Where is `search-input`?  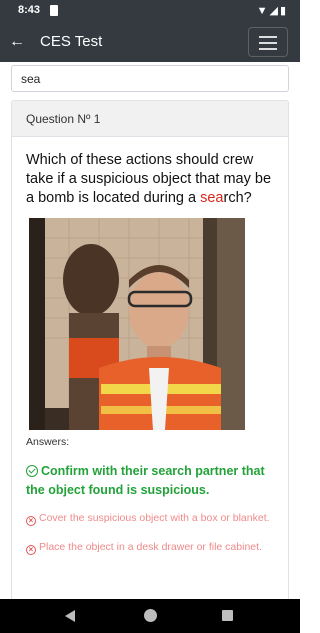
search-input is located at coordinates (150, 78).